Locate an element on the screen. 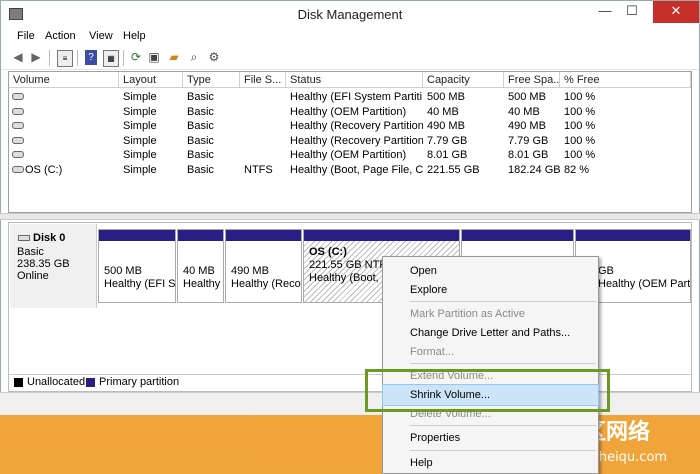  maximize-button: ☐ is located at coordinates (632, 12).